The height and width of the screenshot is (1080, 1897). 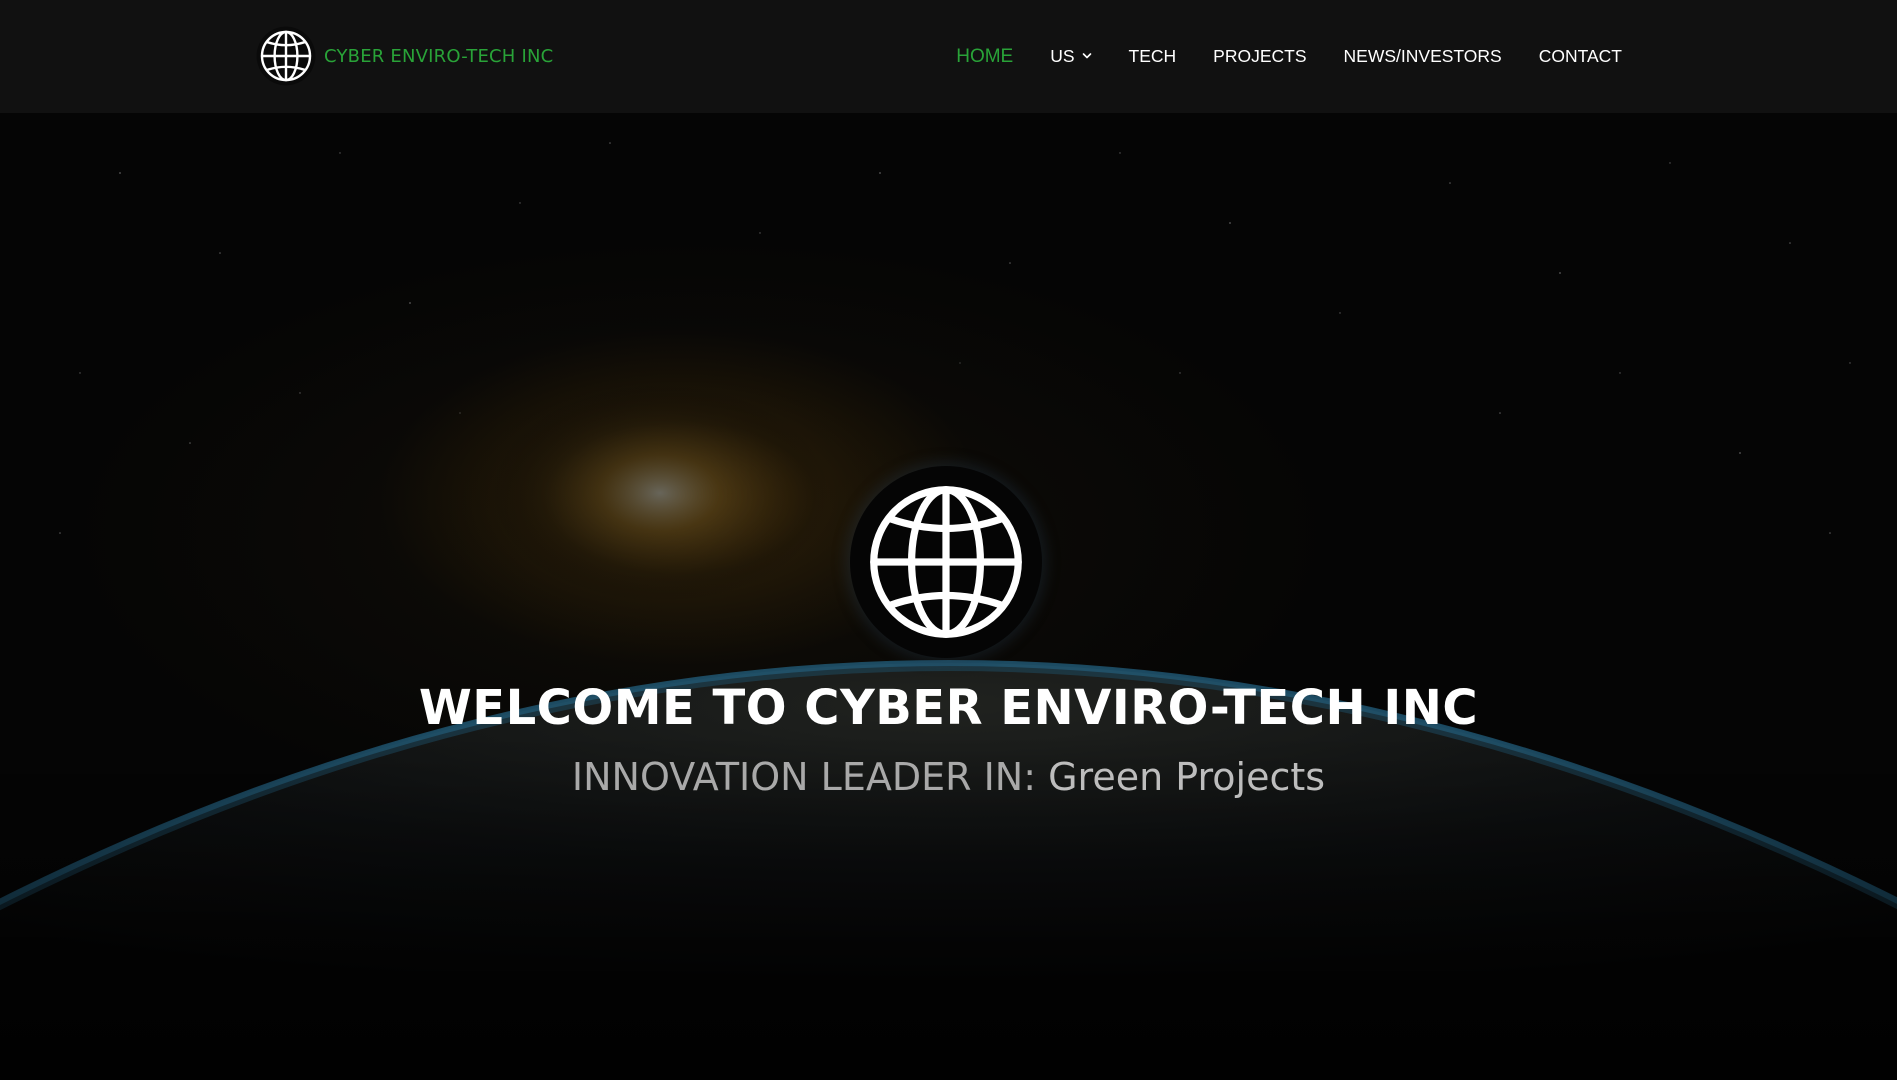 I want to click on hero-globe-badge, so click(x=946, y=562).